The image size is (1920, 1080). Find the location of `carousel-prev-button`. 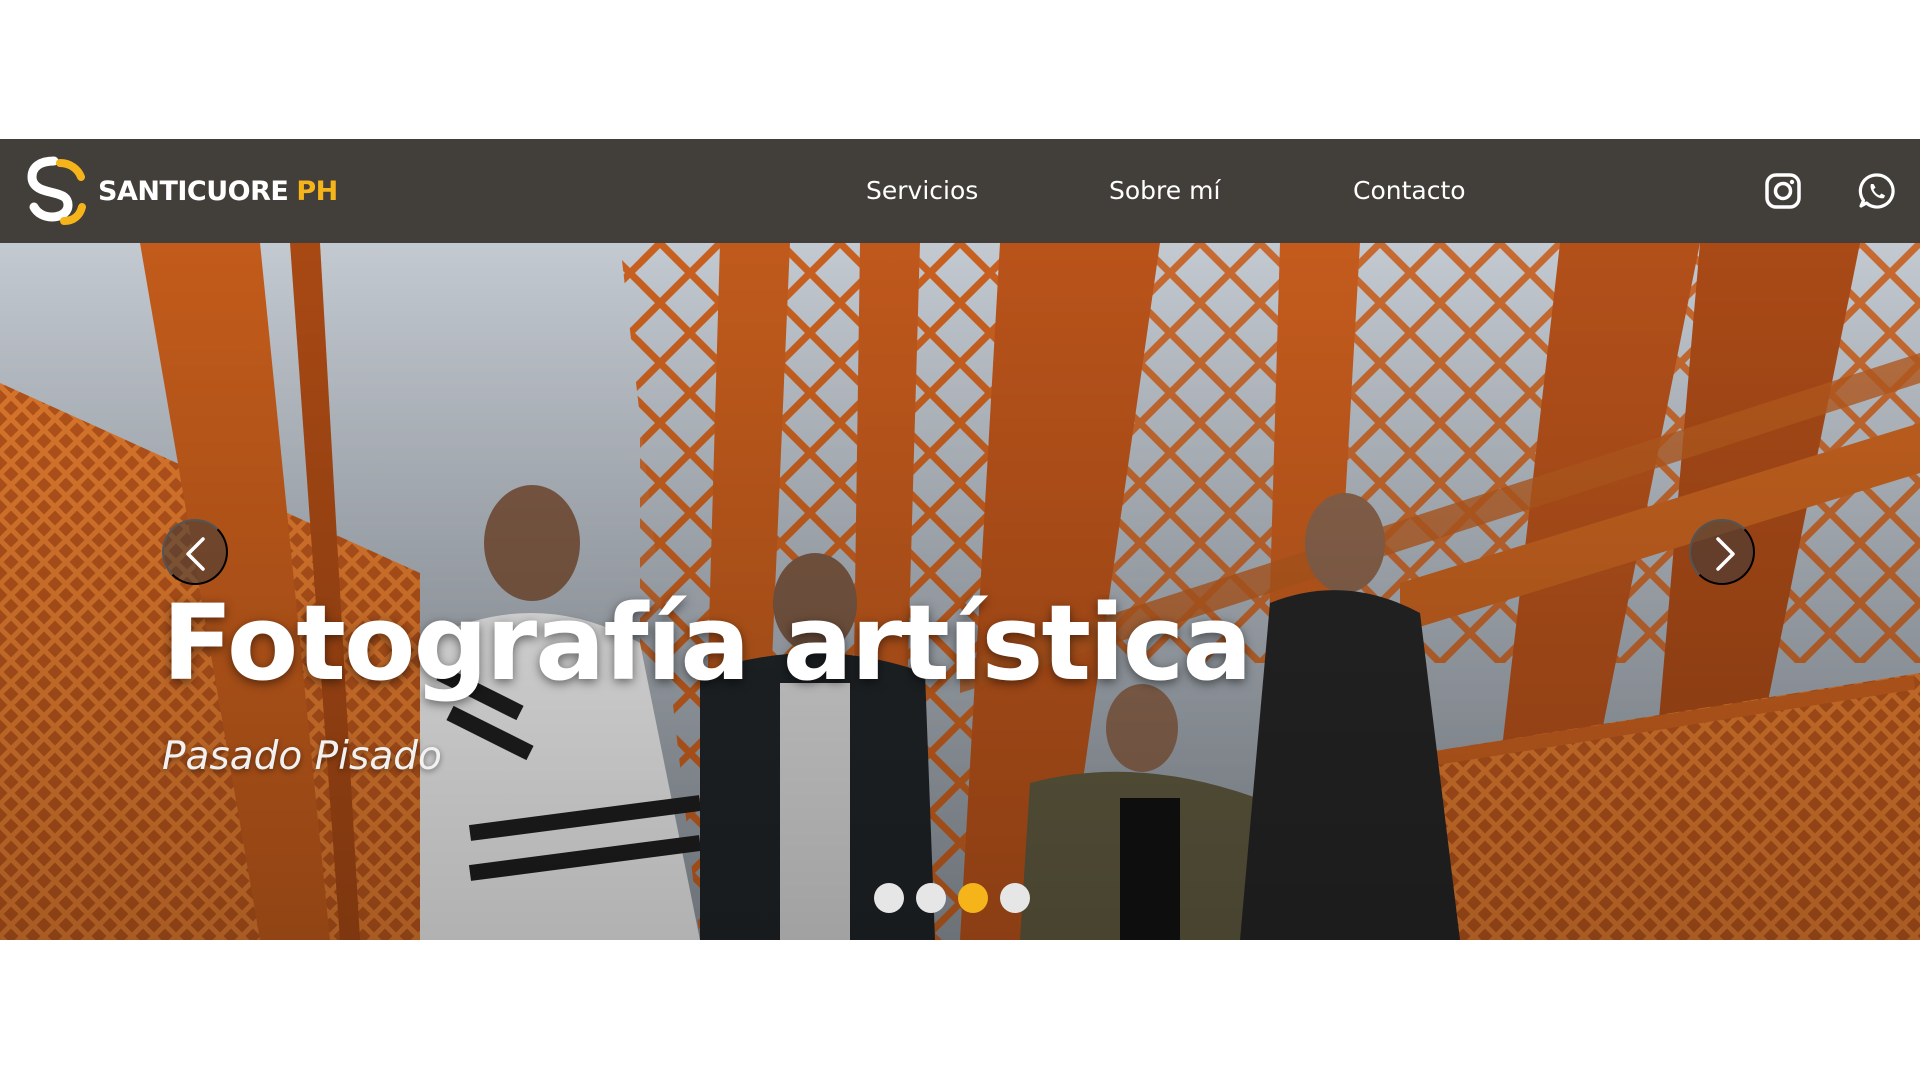

carousel-prev-button is located at coordinates (195, 552).